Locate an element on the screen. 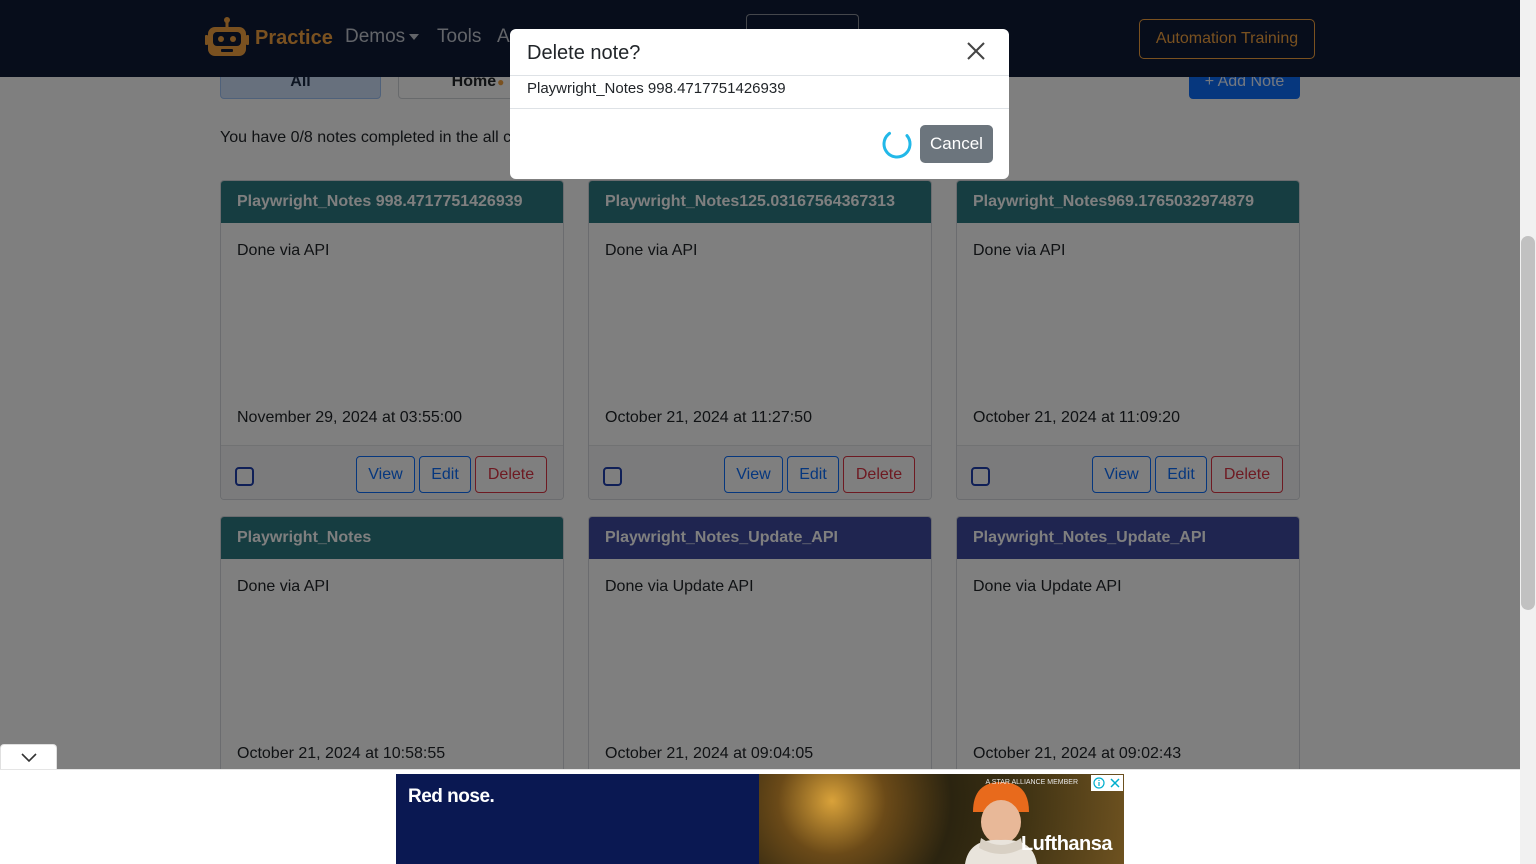  ad-collapse-toggle is located at coordinates (28, 757).